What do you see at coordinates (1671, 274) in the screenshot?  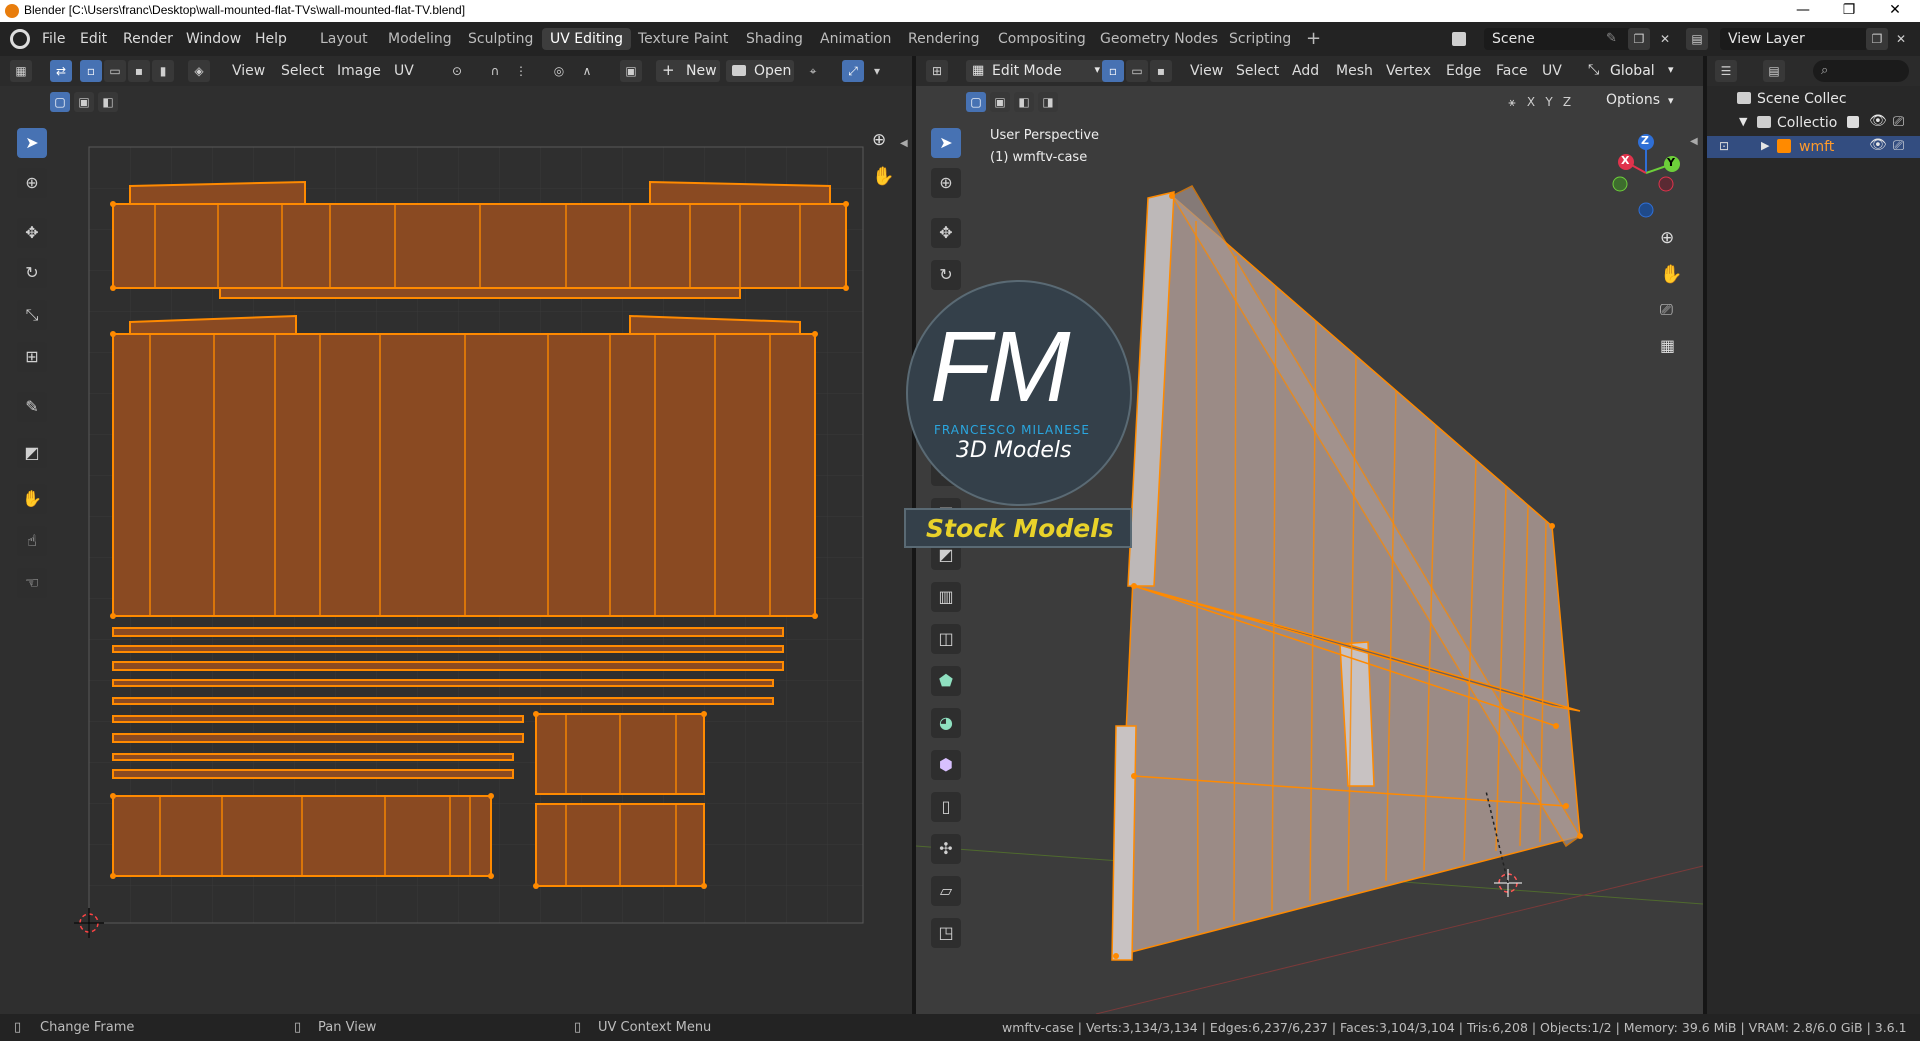 I see `viewport-pan-icon: ✋` at bounding box center [1671, 274].